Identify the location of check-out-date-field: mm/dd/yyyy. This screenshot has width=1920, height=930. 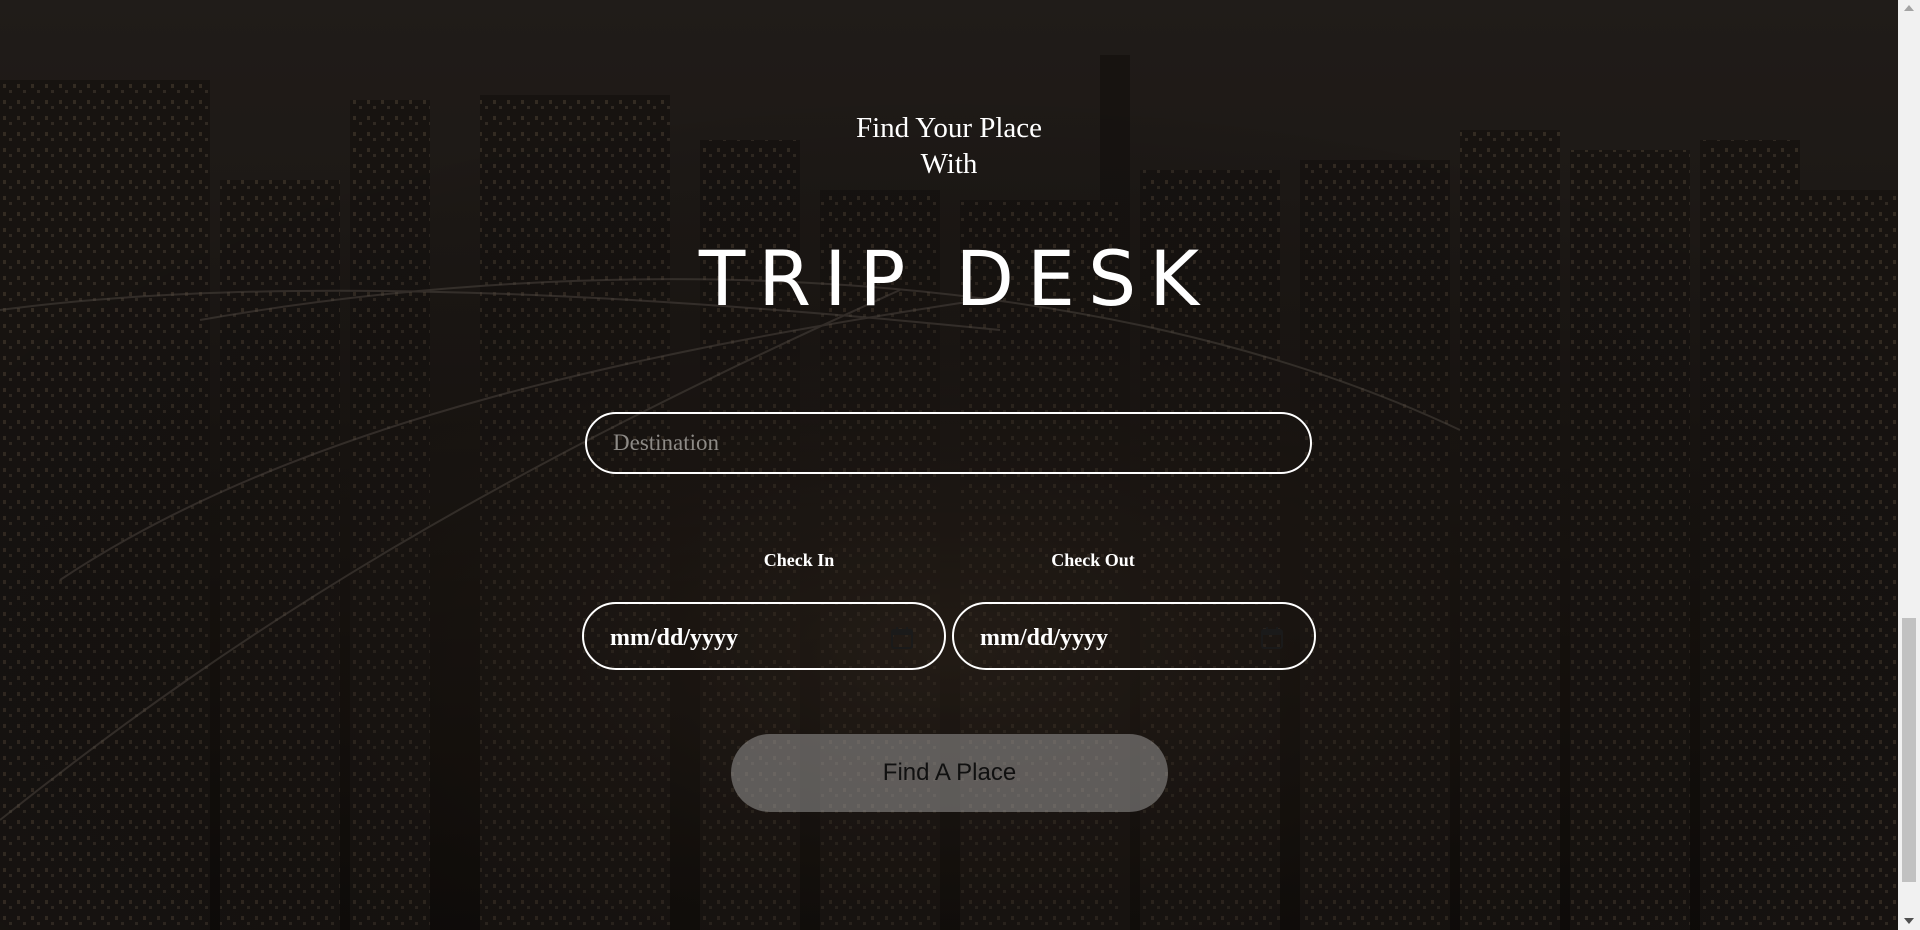
(1134, 636).